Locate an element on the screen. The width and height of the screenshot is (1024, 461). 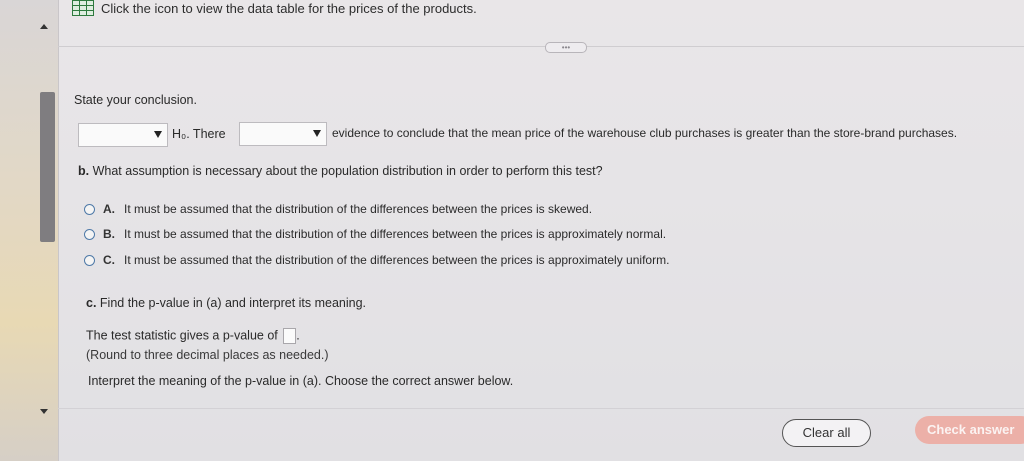
part-c-letter: c. is located at coordinates (91, 303).